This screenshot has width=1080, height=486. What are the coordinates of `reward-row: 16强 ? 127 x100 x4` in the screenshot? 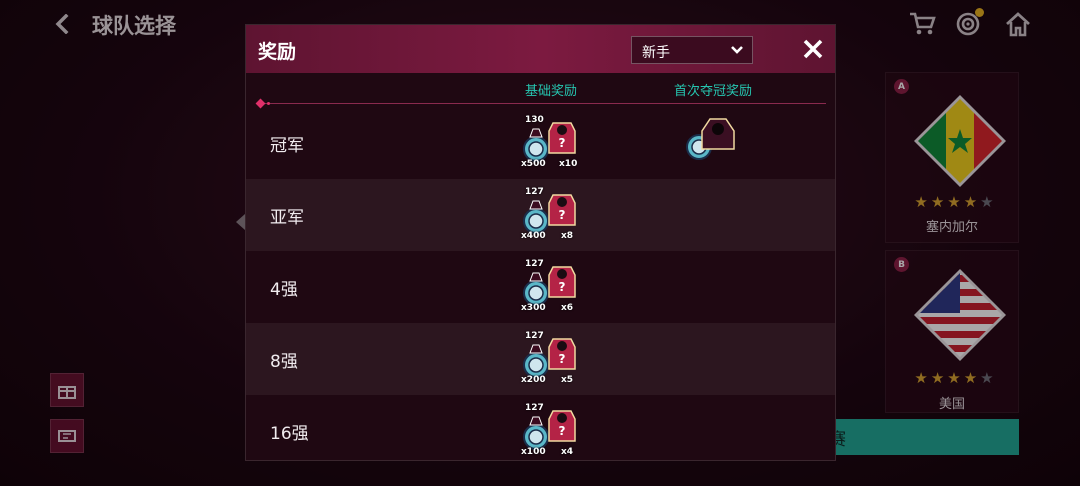 It's located at (540, 427).